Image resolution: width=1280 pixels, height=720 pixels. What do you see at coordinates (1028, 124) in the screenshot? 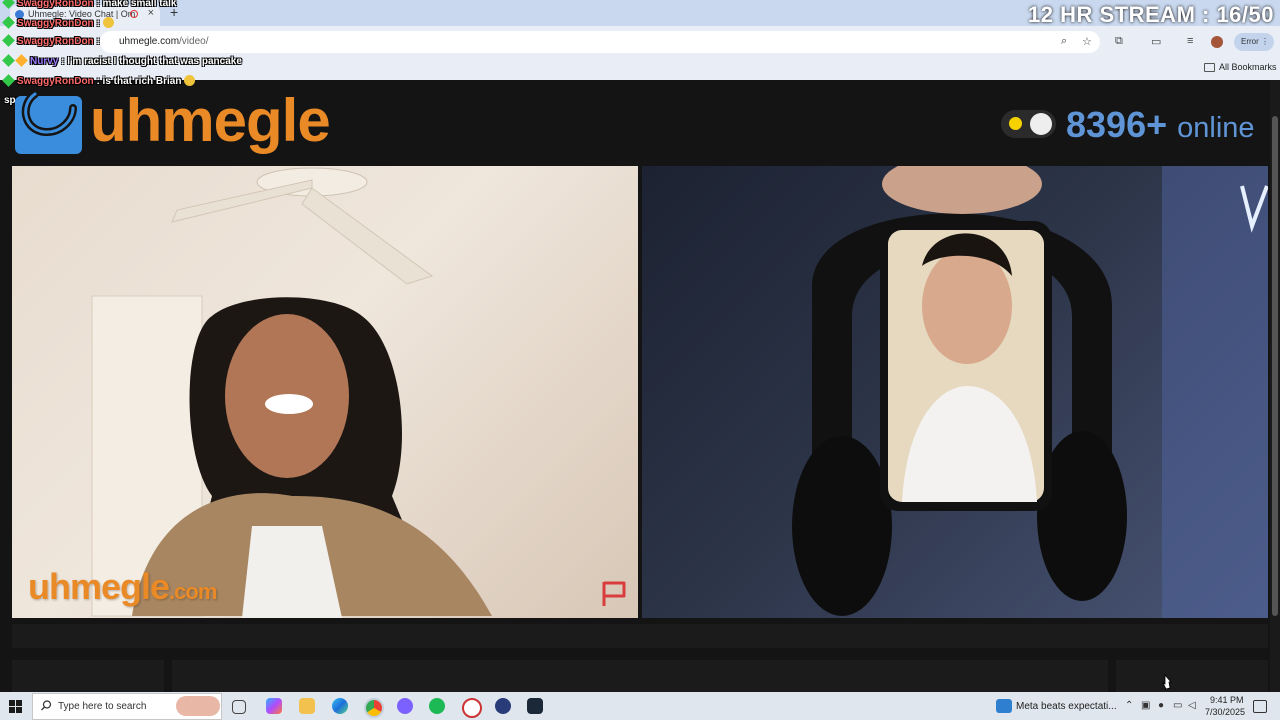
I see `theme-toggle` at bounding box center [1028, 124].